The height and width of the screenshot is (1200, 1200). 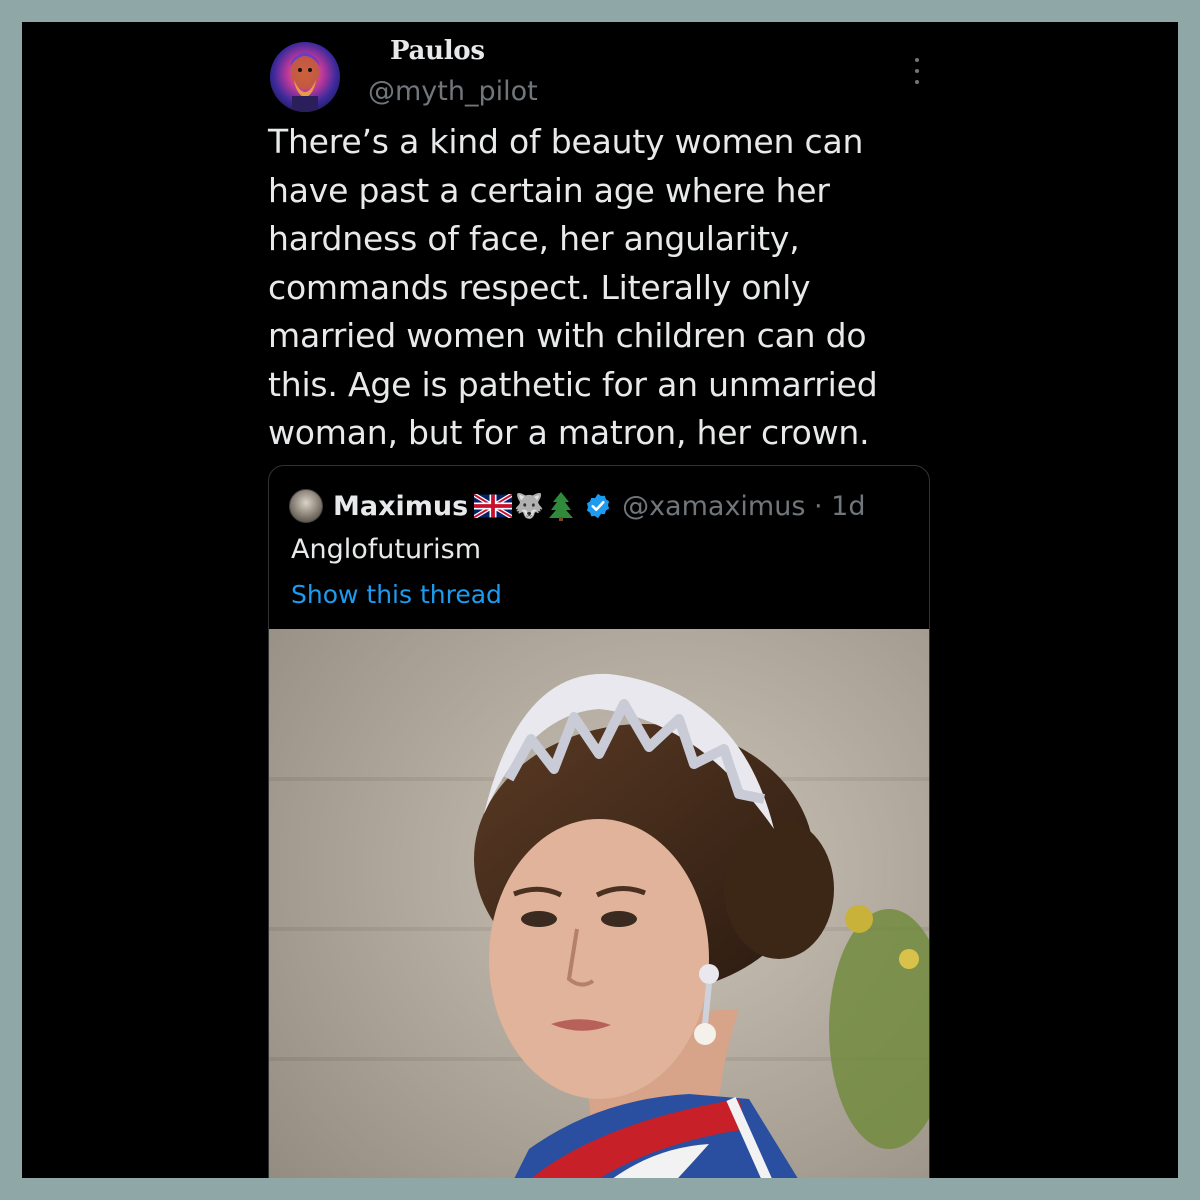 I want to click on author-avatar, so click(x=305, y=77).